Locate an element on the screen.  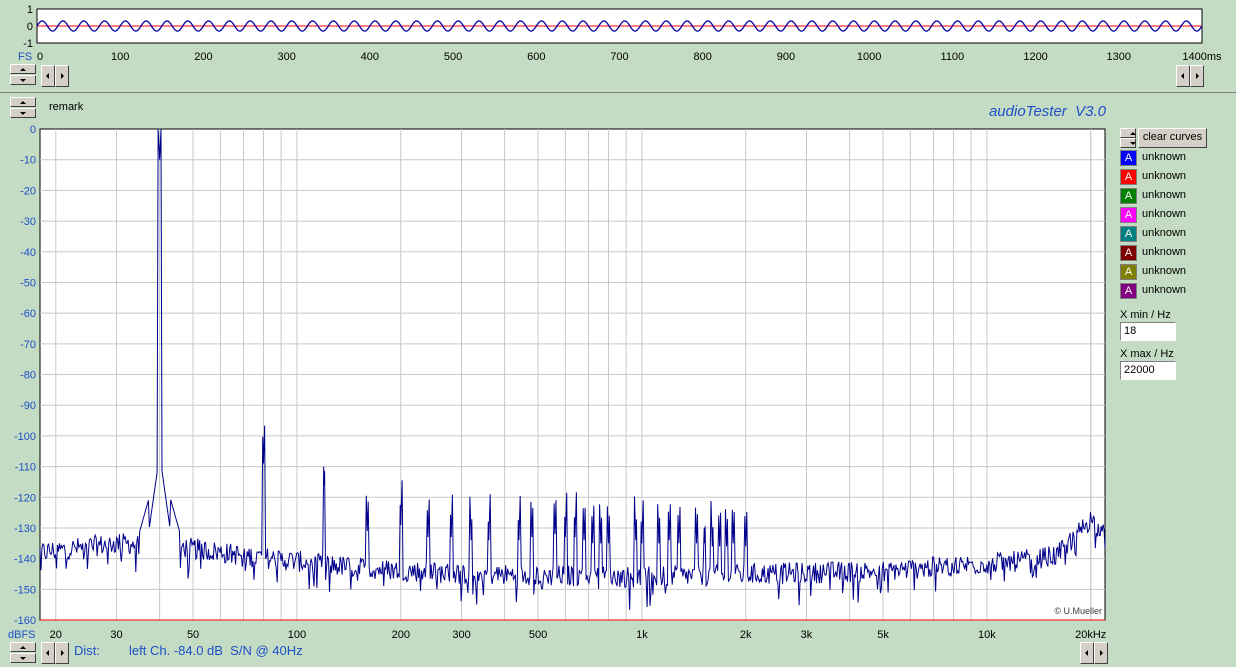
x-tick-label: 10k is located at coordinates (987, 635).